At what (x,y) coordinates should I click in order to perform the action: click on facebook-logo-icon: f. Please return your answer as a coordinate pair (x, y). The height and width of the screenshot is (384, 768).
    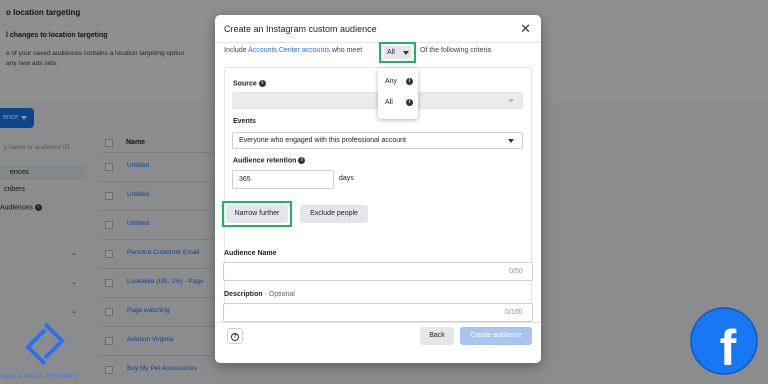
    Looking at the image, I should click on (724, 341).